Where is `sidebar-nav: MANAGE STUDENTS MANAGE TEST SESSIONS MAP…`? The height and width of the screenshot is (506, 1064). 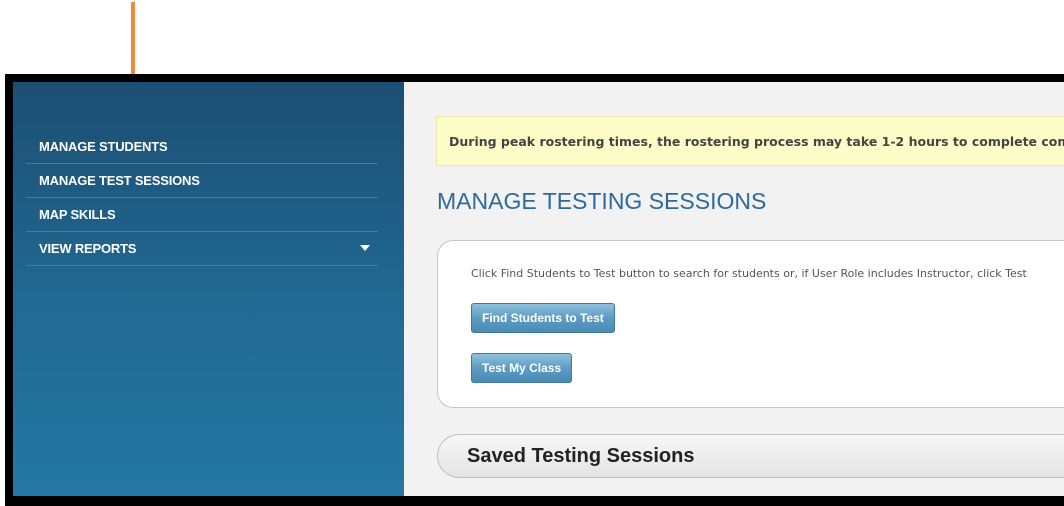 sidebar-nav: MANAGE STUDENTS MANAGE TEST SESSIONS MAP… is located at coordinates (202, 198).